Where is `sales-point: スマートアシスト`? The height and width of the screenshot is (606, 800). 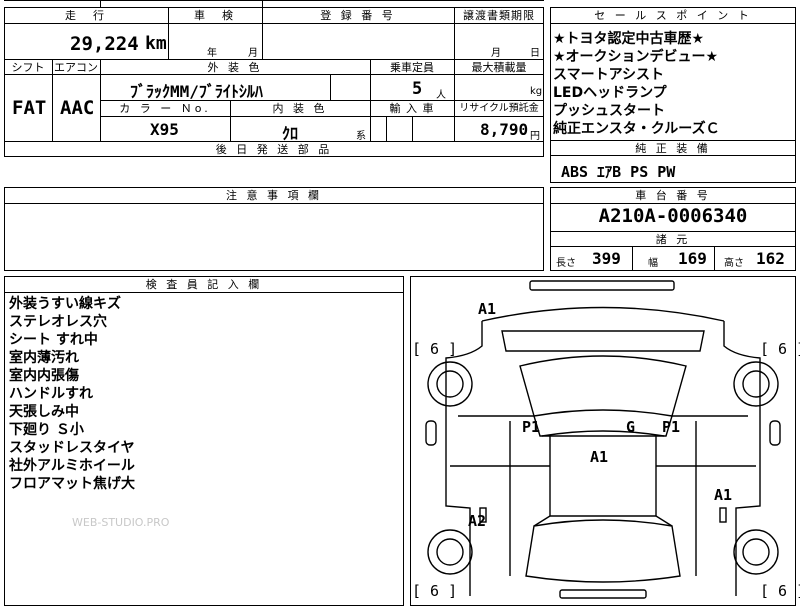 sales-point: スマートアシスト is located at coordinates (609, 75).